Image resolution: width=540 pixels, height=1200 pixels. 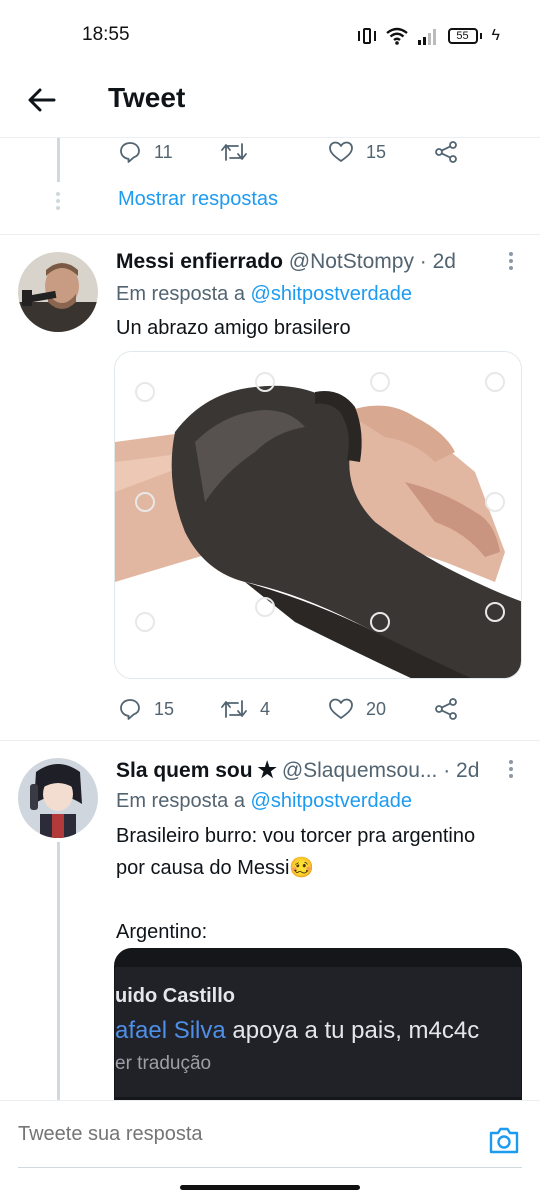 I want to click on battery-level: 55, so click(x=462, y=36).